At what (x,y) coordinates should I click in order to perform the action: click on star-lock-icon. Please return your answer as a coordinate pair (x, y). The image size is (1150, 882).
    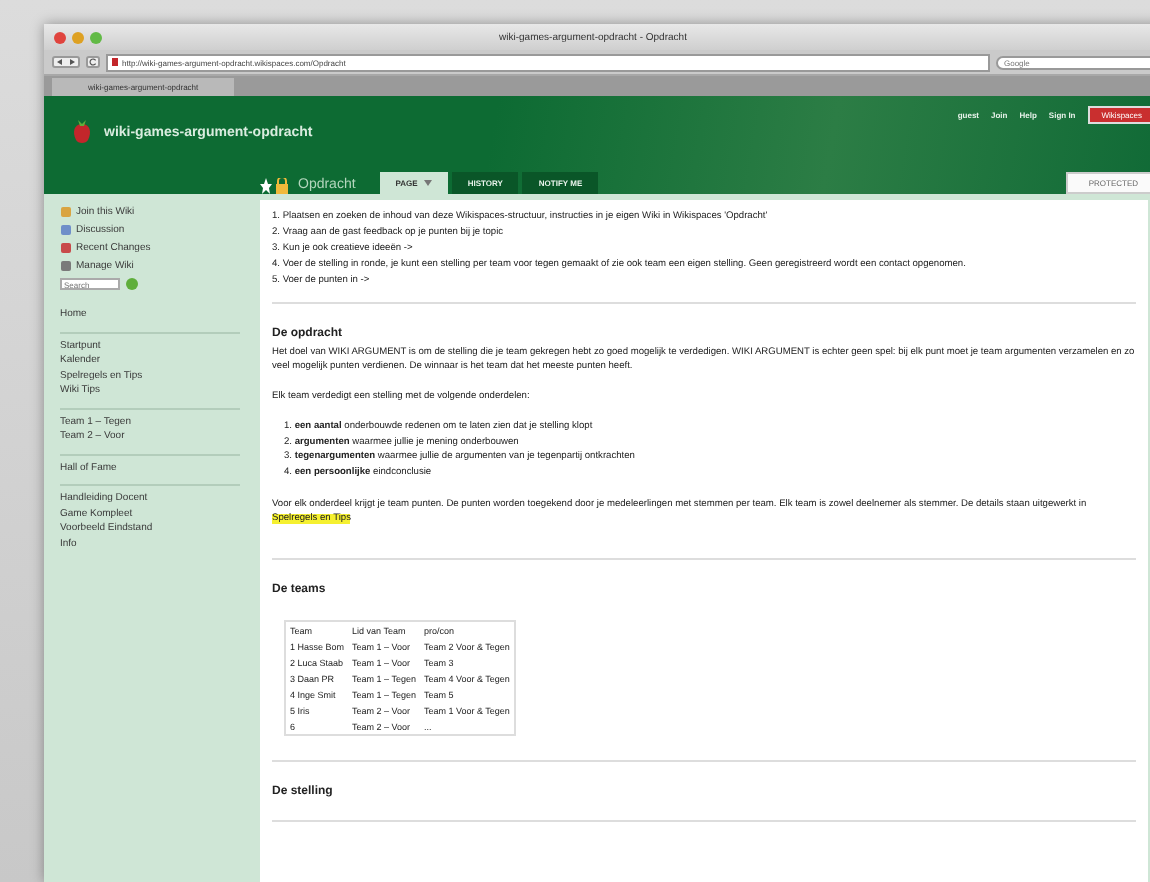
    Looking at the image, I should click on (274, 186).